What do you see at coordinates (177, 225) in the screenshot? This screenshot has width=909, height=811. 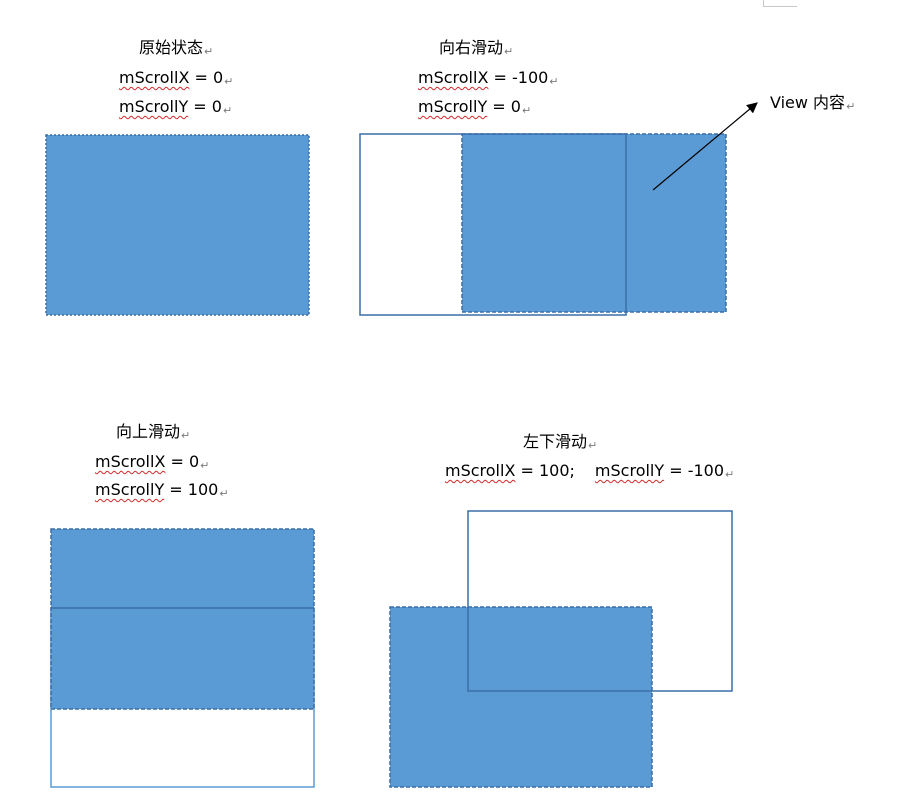 I see `view-content-original` at bounding box center [177, 225].